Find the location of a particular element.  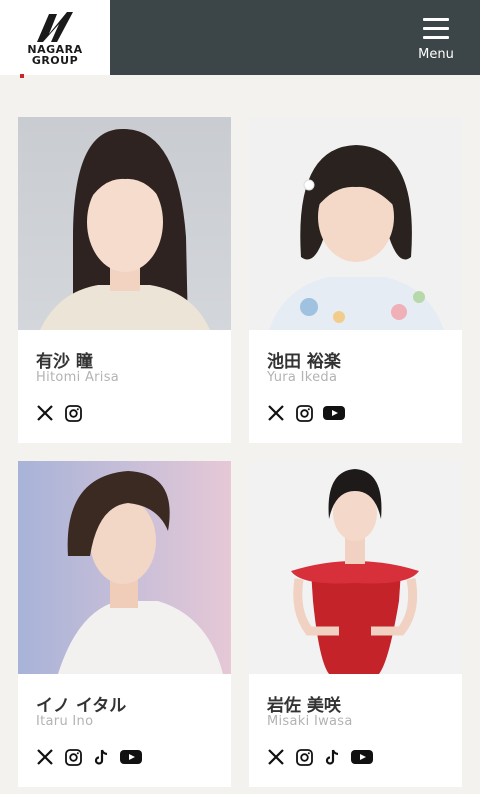

talent-romanized-name: Yura Ikeda is located at coordinates (302, 377).